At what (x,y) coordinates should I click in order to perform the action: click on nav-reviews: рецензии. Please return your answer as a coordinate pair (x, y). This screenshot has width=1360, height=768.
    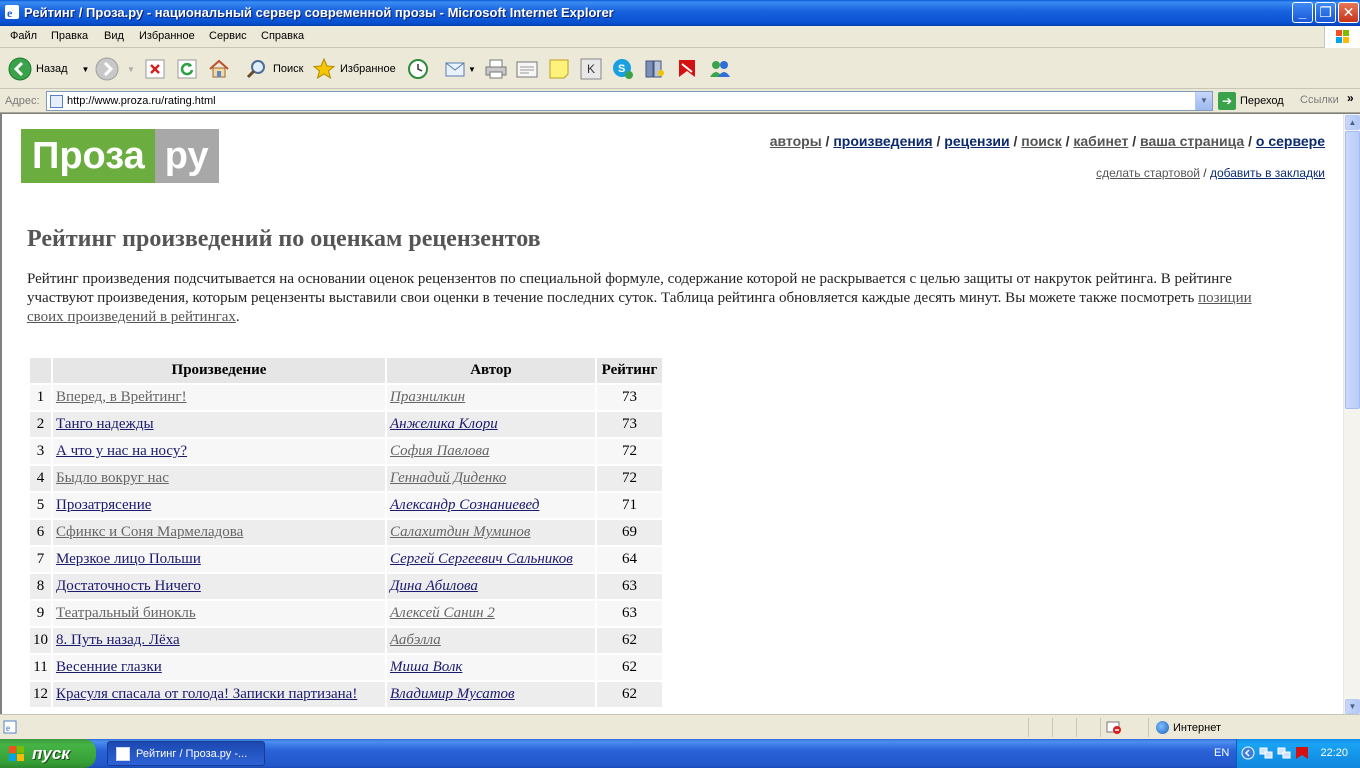
    Looking at the image, I should click on (976, 141).